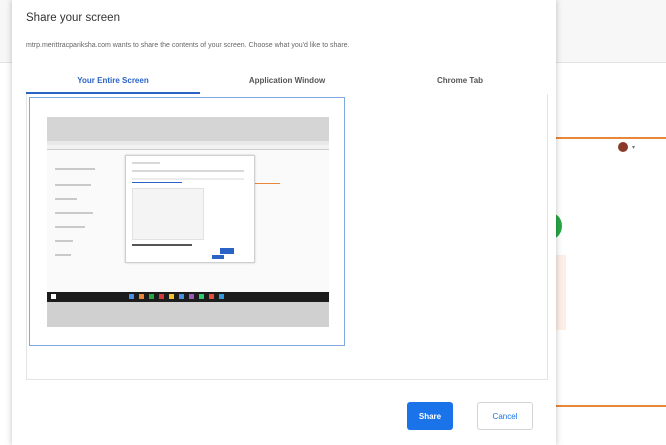 This screenshot has width=666, height=445. I want to click on thumbnail-taskbar, so click(188, 297).